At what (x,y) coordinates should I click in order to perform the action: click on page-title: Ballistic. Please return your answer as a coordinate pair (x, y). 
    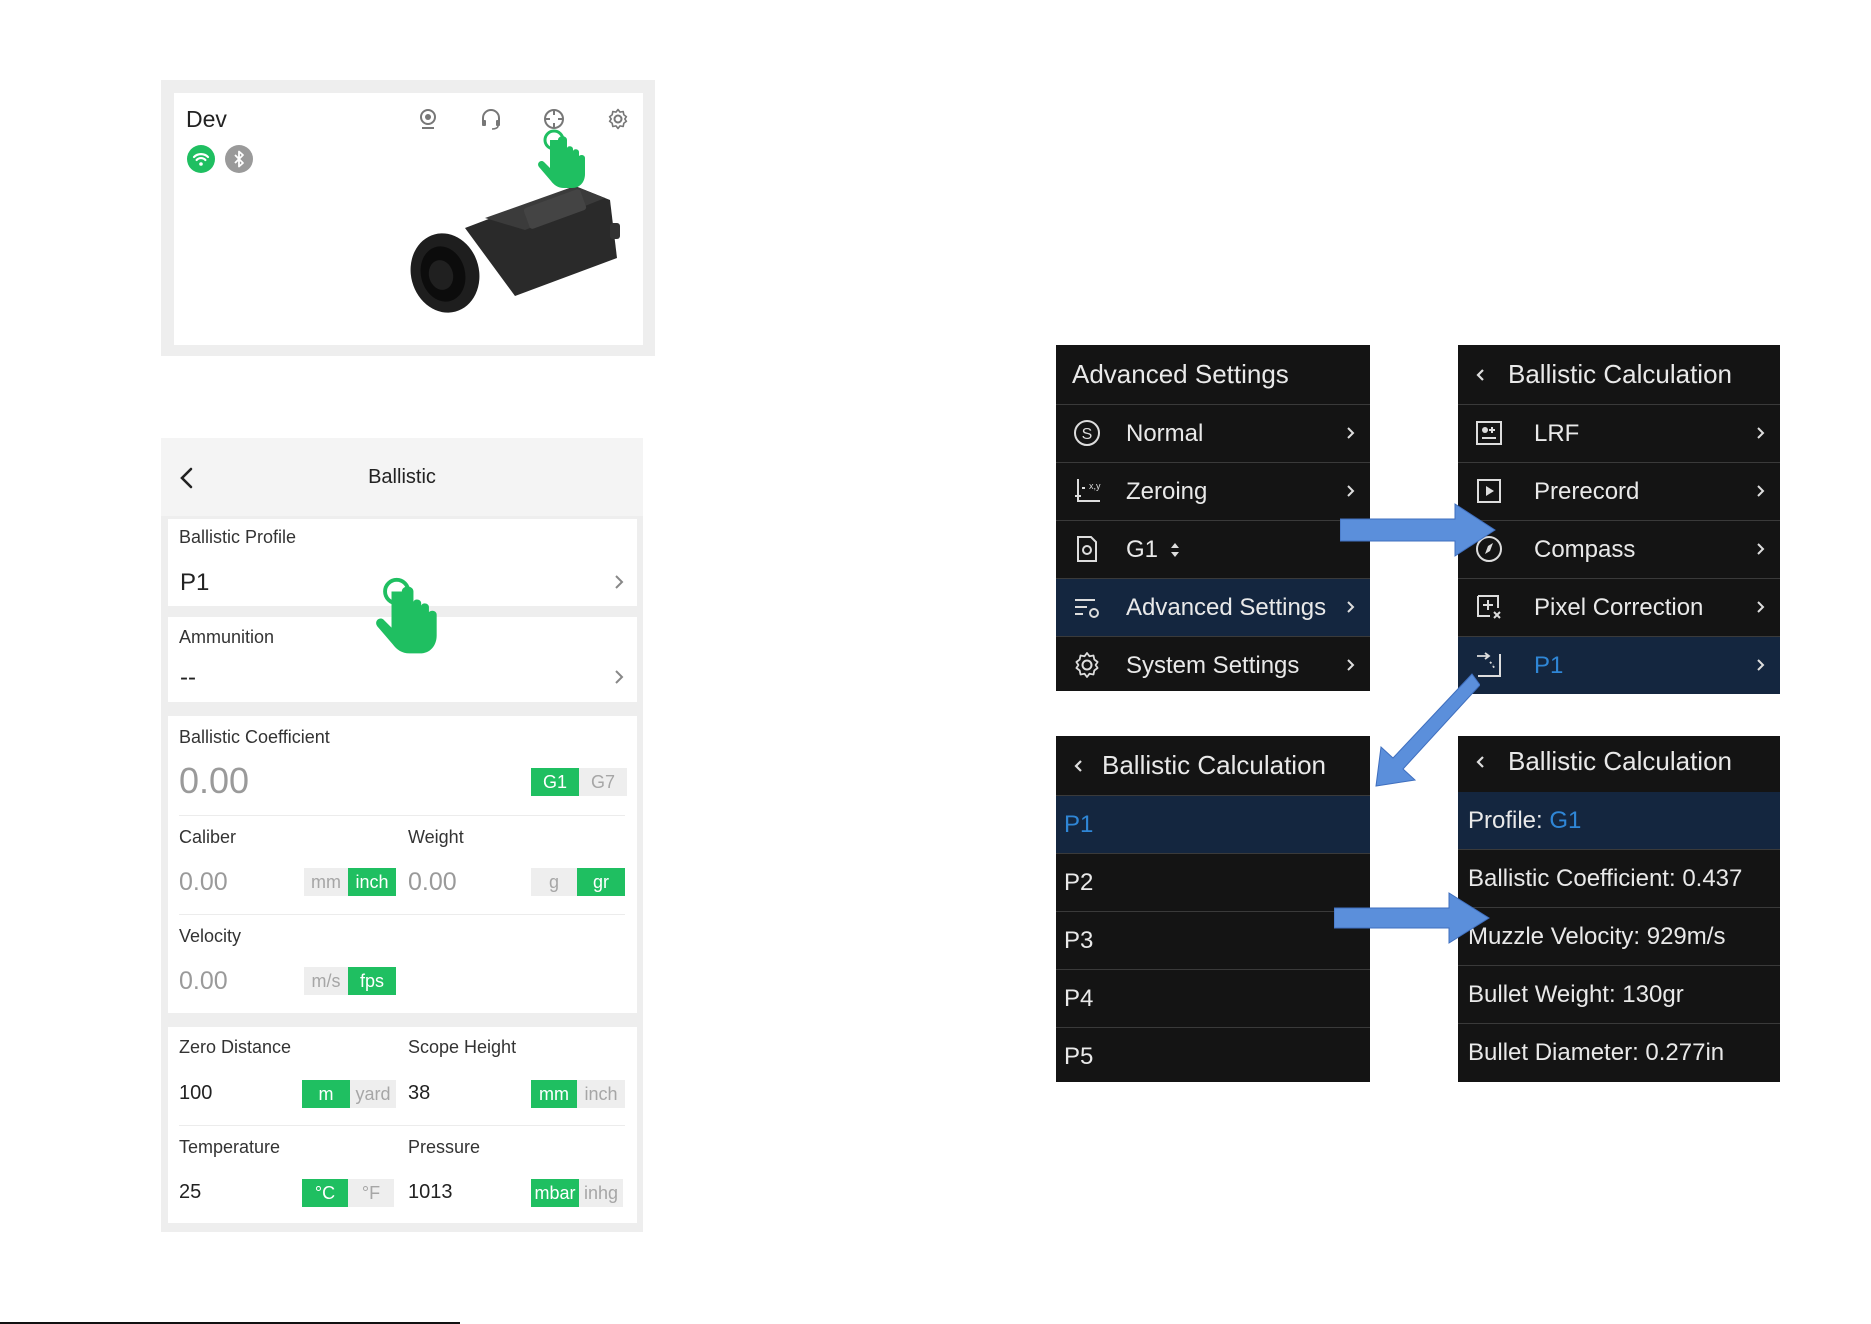
    Looking at the image, I should click on (402, 477).